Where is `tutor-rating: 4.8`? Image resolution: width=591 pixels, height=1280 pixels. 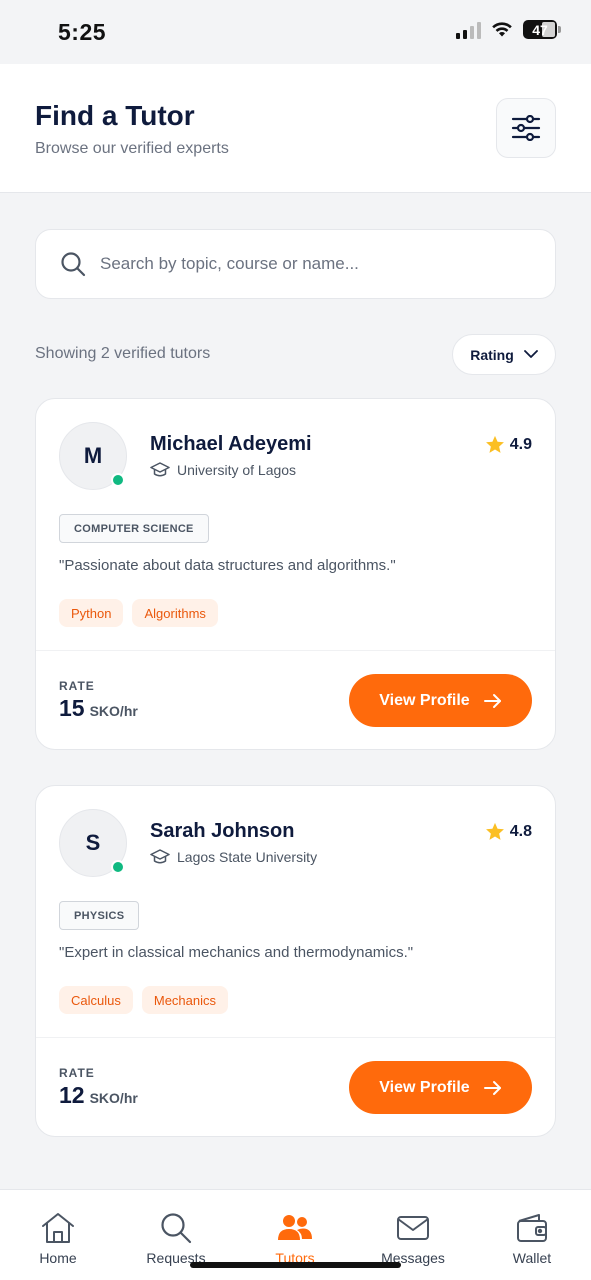 tutor-rating: 4.8 is located at coordinates (508, 831).